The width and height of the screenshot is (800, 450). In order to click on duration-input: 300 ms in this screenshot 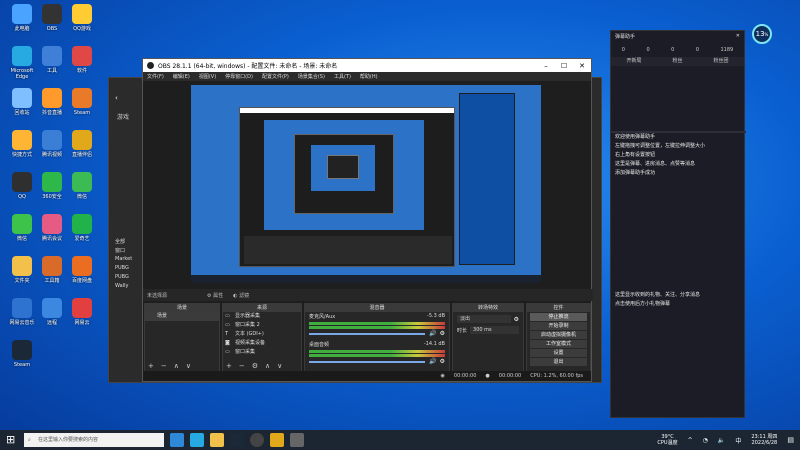, I will do `click(494, 330)`.